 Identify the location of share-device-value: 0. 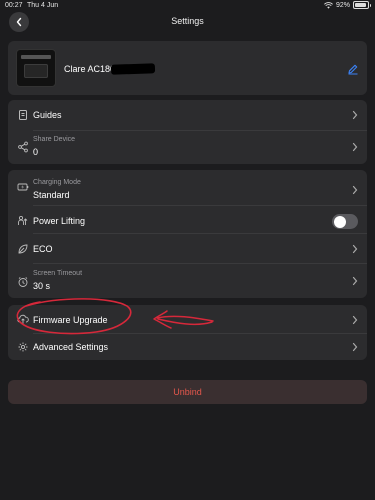
(36, 152).